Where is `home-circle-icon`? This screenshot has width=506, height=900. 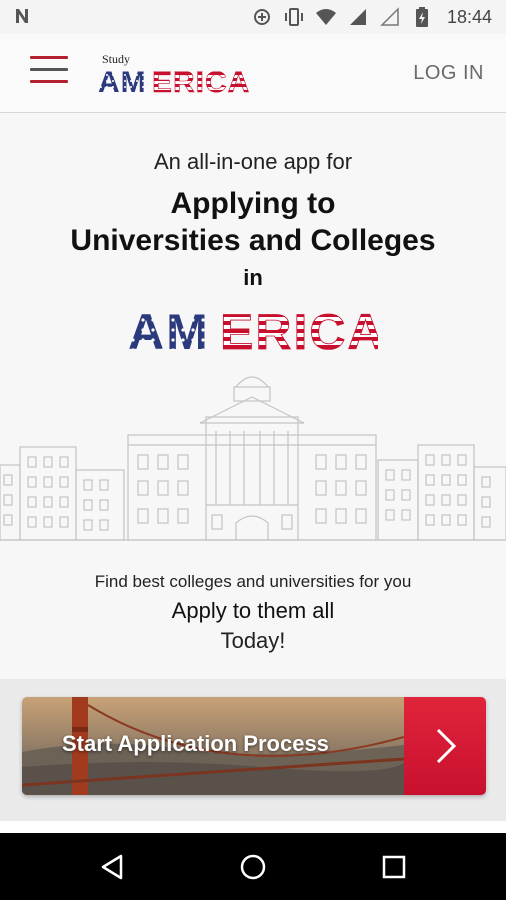
home-circle-icon is located at coordinates (253, 867).